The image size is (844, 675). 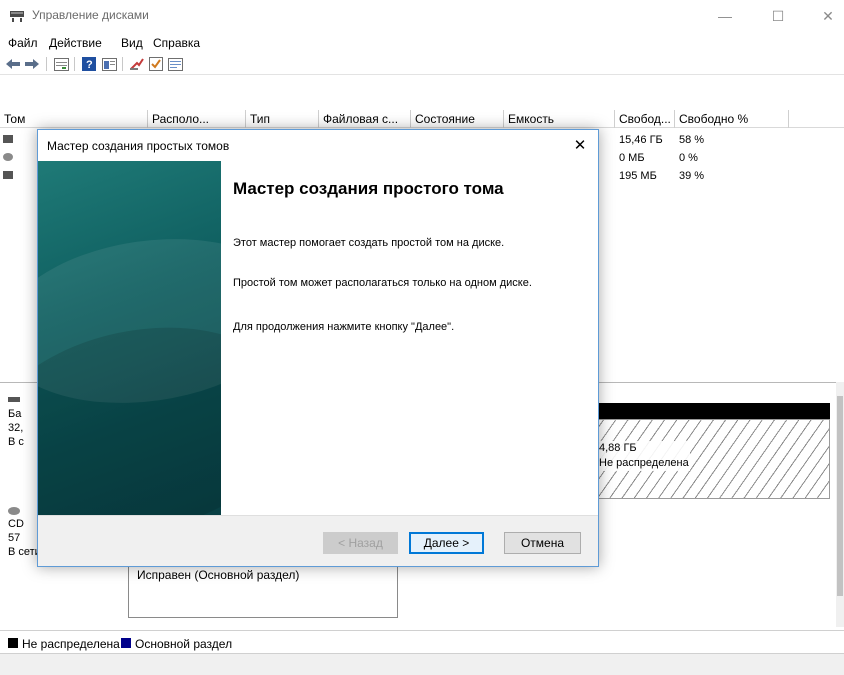 What do you see at coordinates (725, 16) in the screenshot?
I see `minimize-button: —` at bounding box center [725, 16].